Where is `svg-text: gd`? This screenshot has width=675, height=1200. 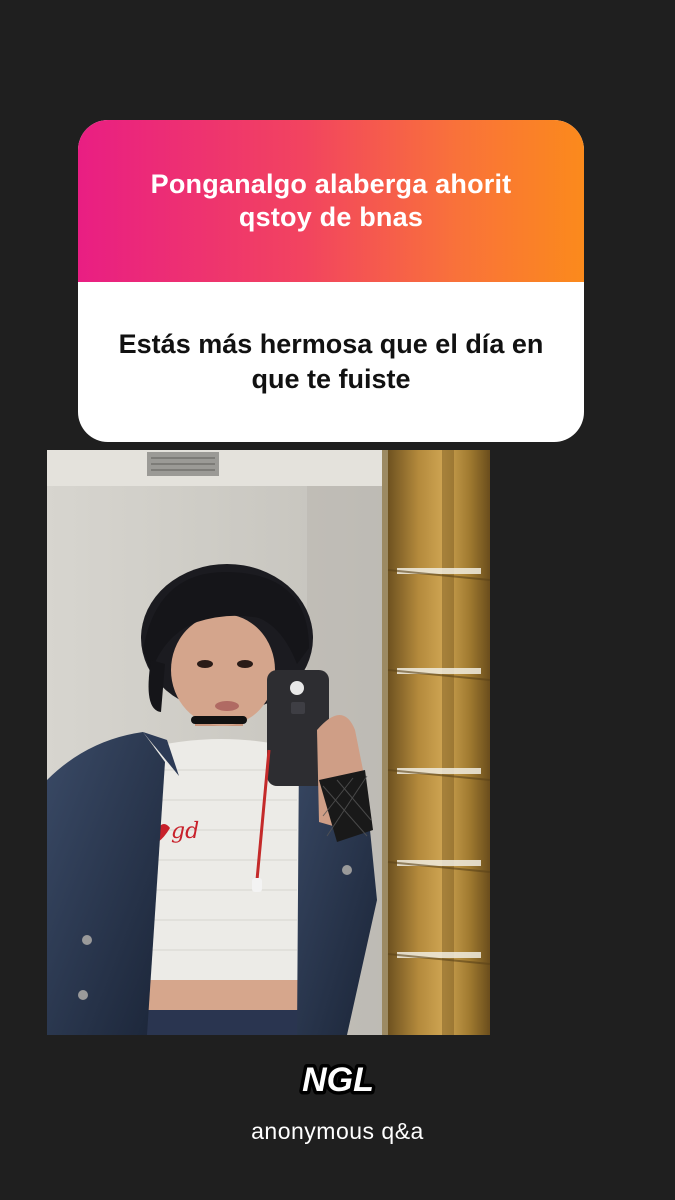
svg-text: gd is located at coordinates (185, 831).